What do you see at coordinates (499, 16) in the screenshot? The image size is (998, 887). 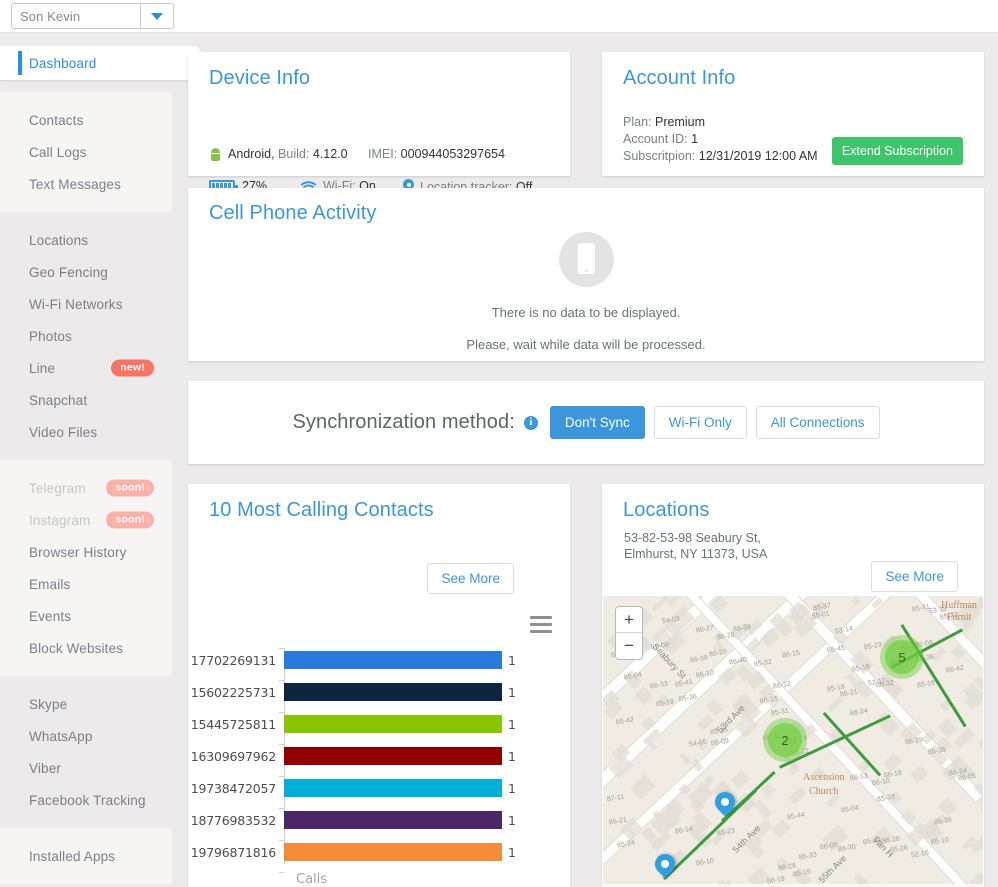 I see `top-bar: Son Kevin` at bounding box center [499, 16].